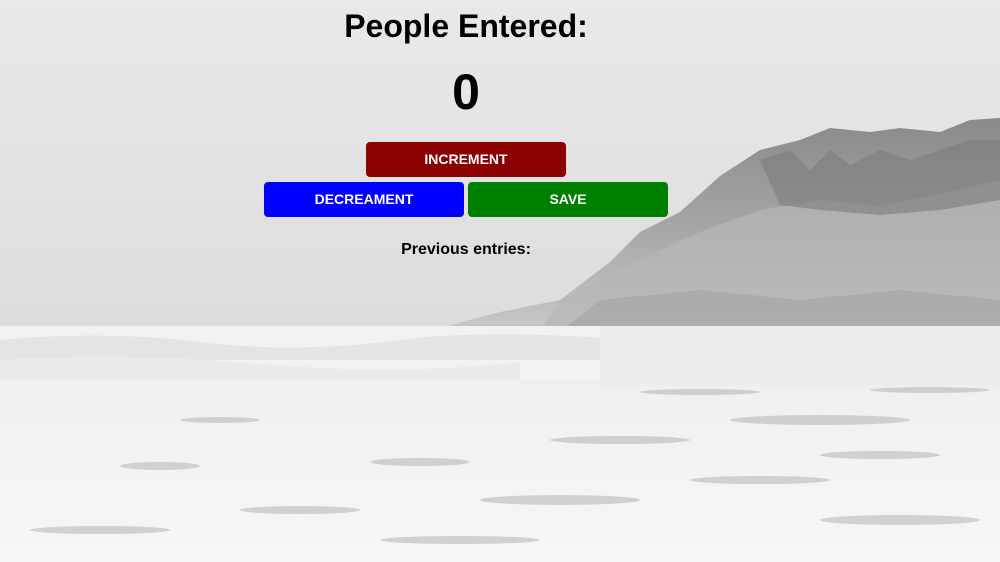 This screenshot has width=1000, height=562. Describe the element at coordinates (466, 249) in the screenshot. I see `previous-entries-label: Previous entries:` at that location.